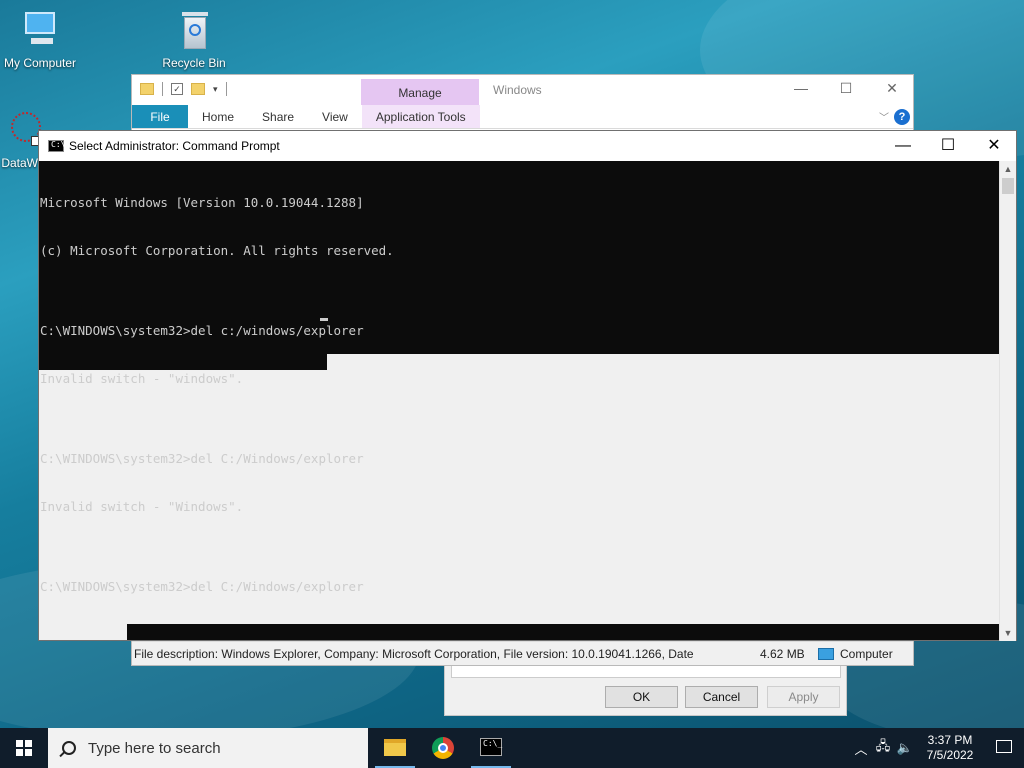 The image size is (1024, 768). I want to click on status-location-label: Computer, so click(866, 653).